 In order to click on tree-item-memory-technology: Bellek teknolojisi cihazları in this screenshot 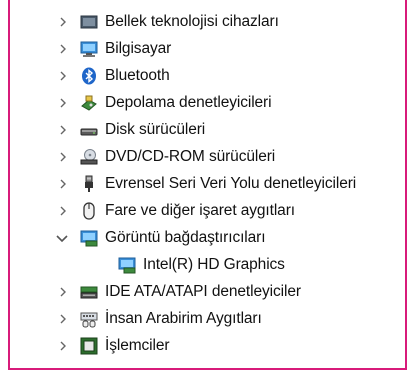, I will do `click(207, 21)`.